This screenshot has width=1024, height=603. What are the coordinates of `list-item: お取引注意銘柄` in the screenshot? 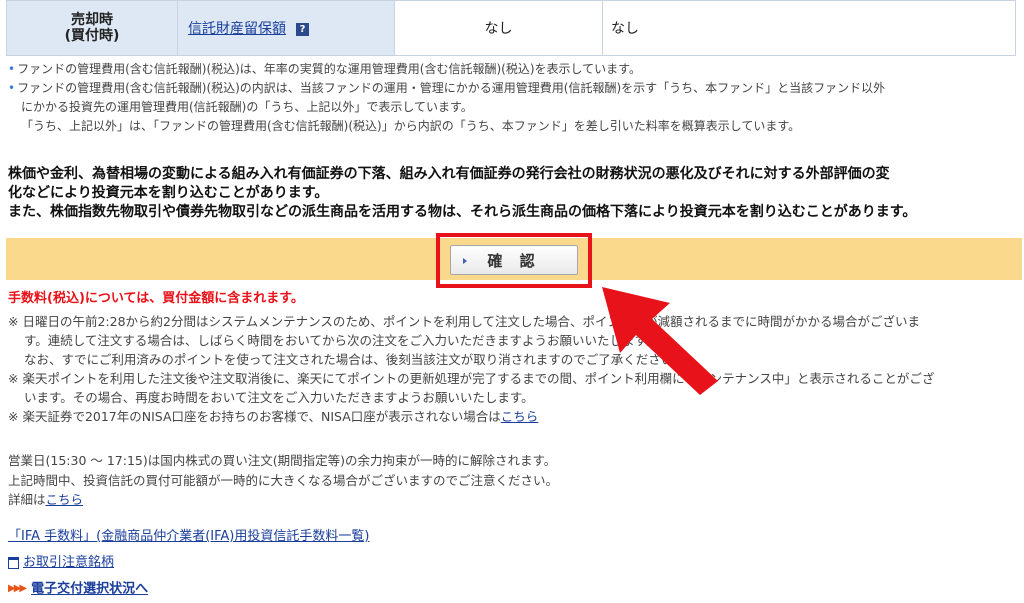 It's located at (188, 563).